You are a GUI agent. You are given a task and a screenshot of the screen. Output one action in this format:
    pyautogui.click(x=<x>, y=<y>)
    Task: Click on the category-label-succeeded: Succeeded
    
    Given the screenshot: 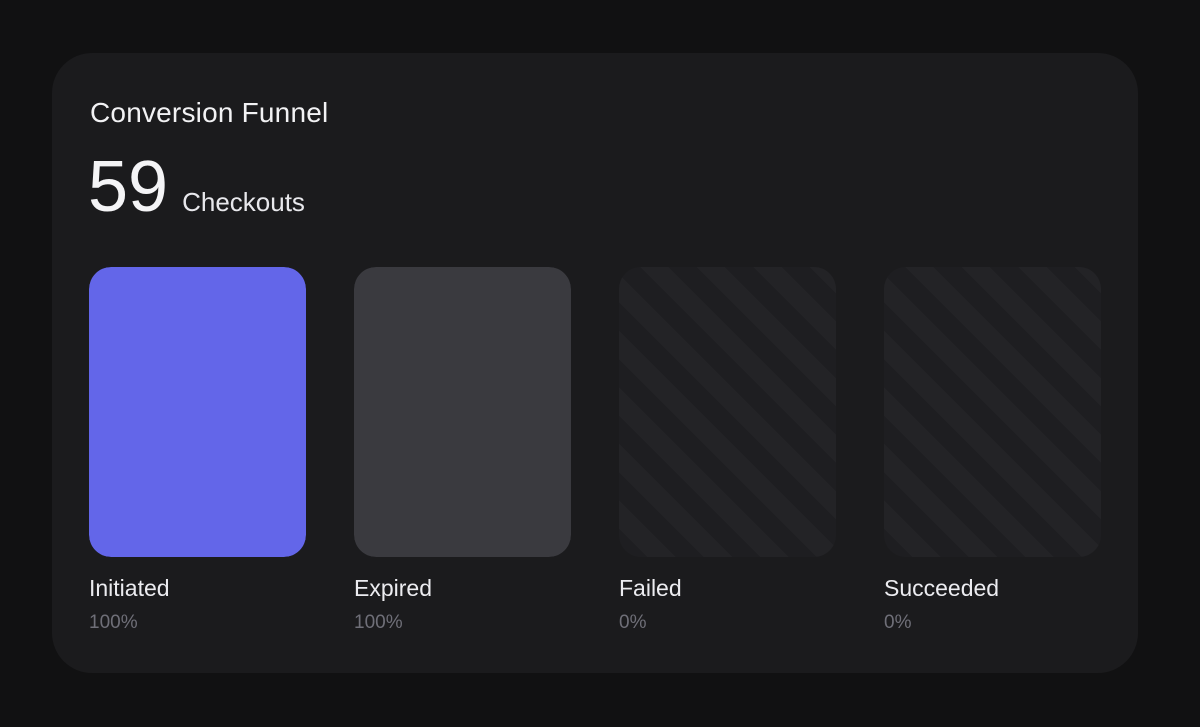 What is the action you would take?
    pyautogui.click(x=942, y=588)
    